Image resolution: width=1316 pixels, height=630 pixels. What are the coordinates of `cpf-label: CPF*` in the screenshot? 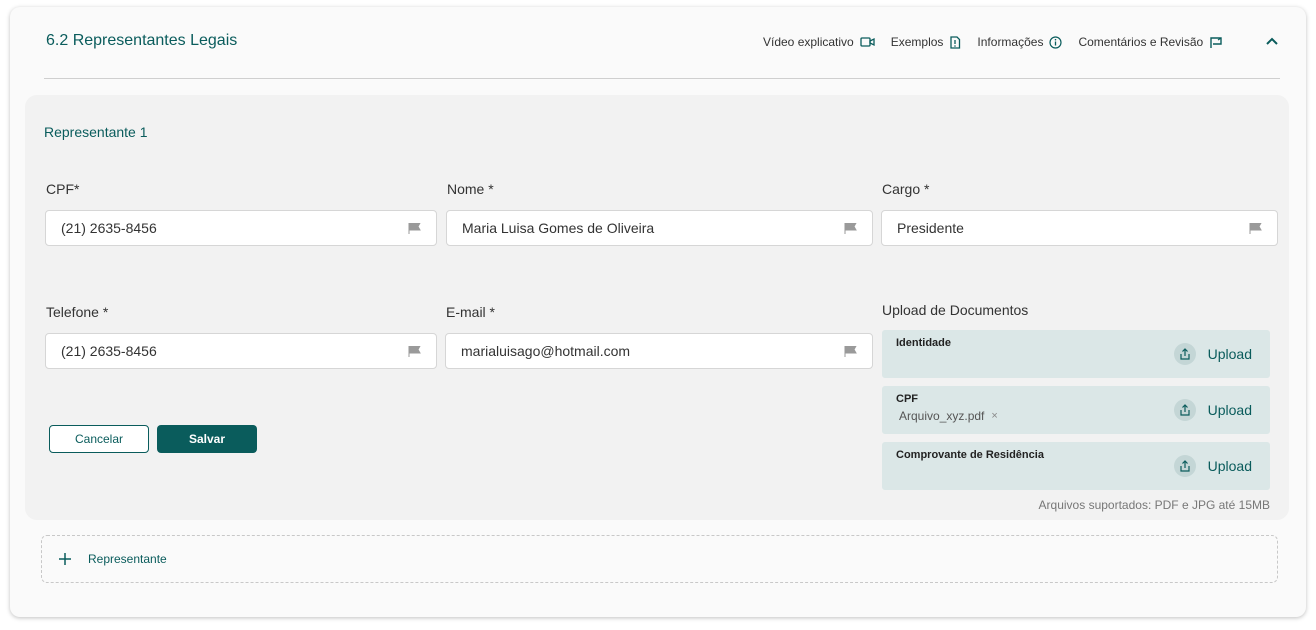 It's located at (63, 189).